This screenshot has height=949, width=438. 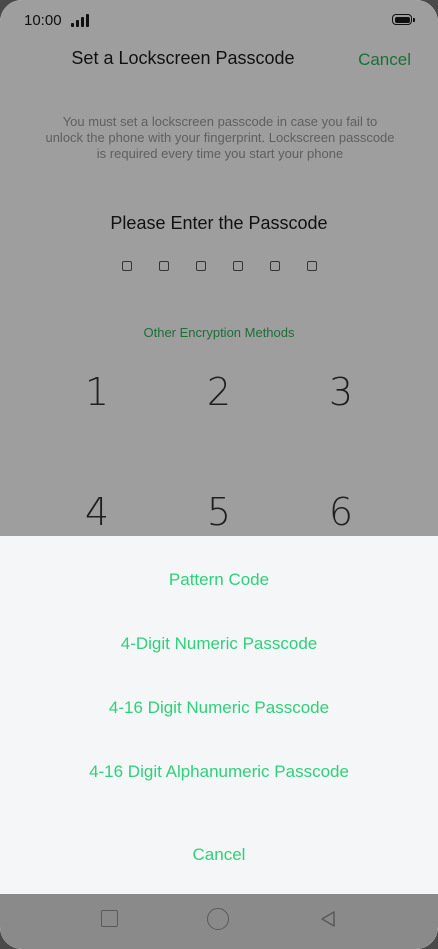 I want to click on sheet-cancel-button: Cancel, so click(x=219, y=855).